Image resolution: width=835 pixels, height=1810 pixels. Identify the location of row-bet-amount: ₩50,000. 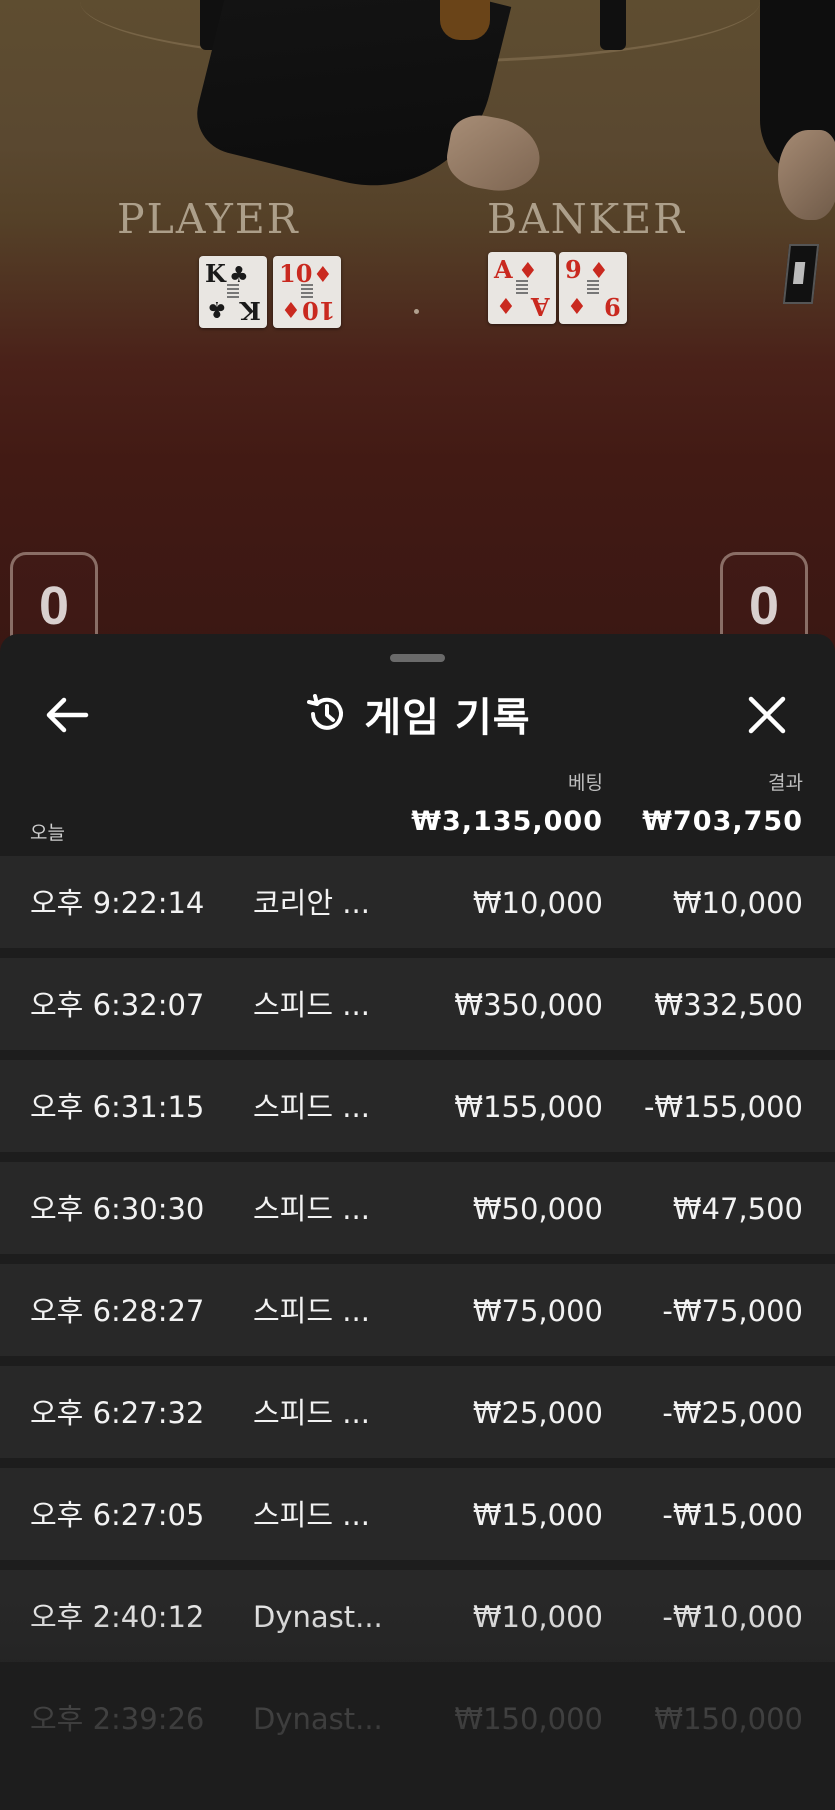
(537, 1209).